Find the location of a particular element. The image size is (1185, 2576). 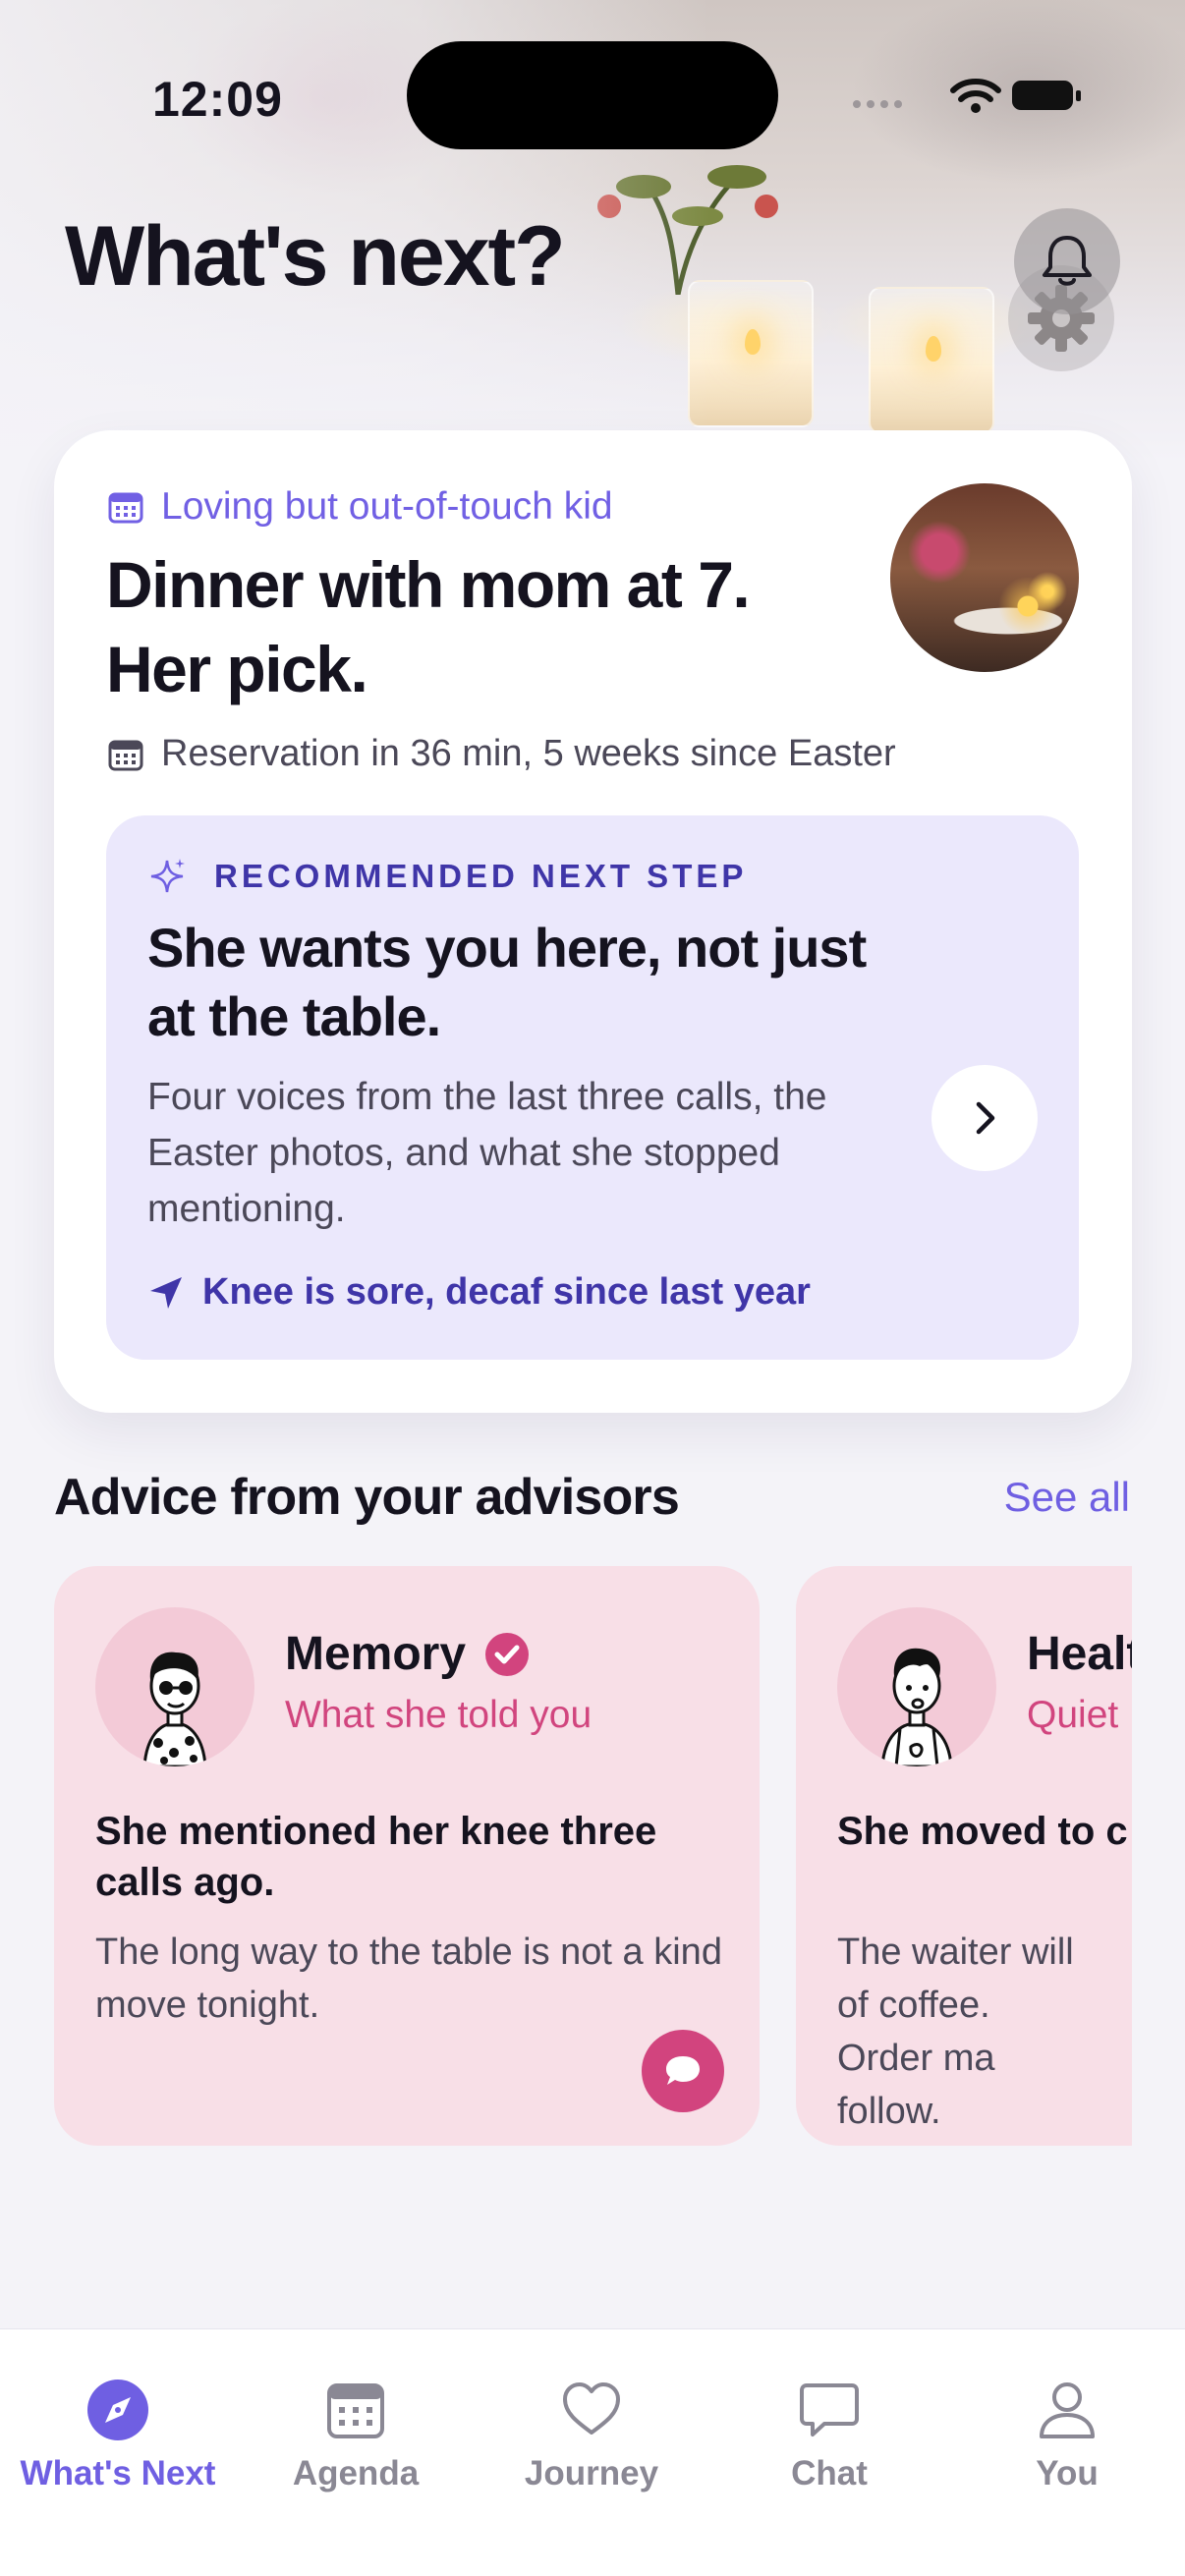

advisor-avatar-memory is located at coordinates (175, 1686).